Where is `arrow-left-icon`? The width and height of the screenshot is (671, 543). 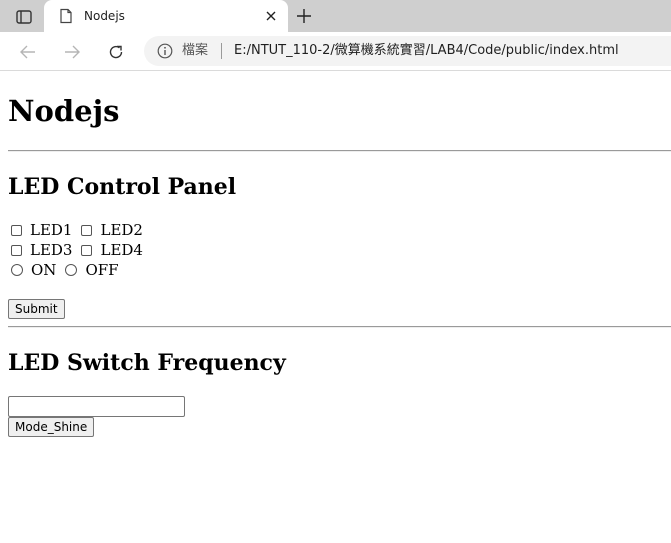 arrow-left-icon is located at coordinates (27, 52).